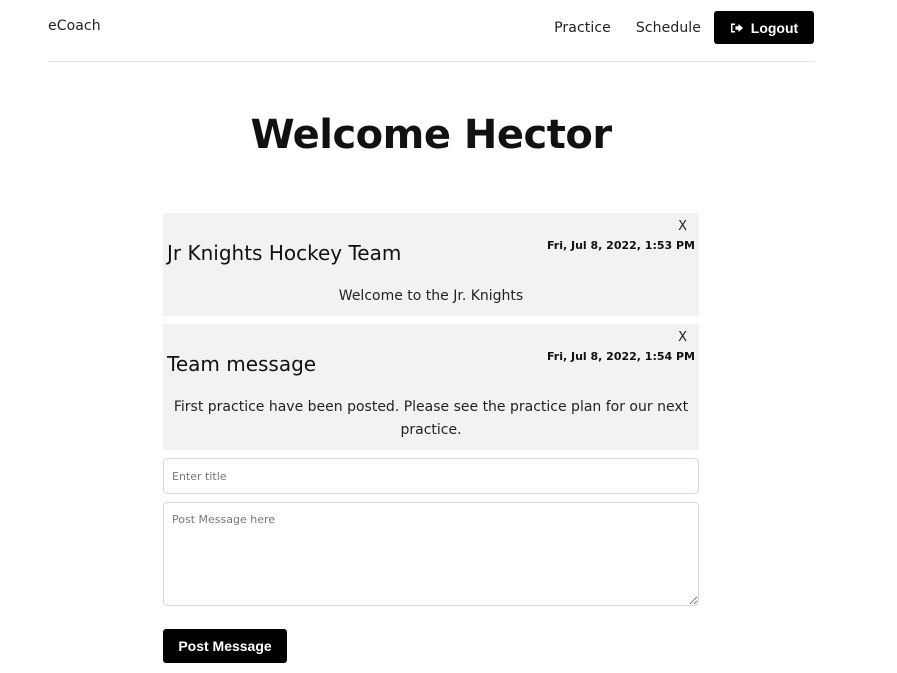 The image size is (897, 673). What do you see at coordinates (431, 476) in the screenshot?
I see `post-title-input` at bounding box center [431, 476].